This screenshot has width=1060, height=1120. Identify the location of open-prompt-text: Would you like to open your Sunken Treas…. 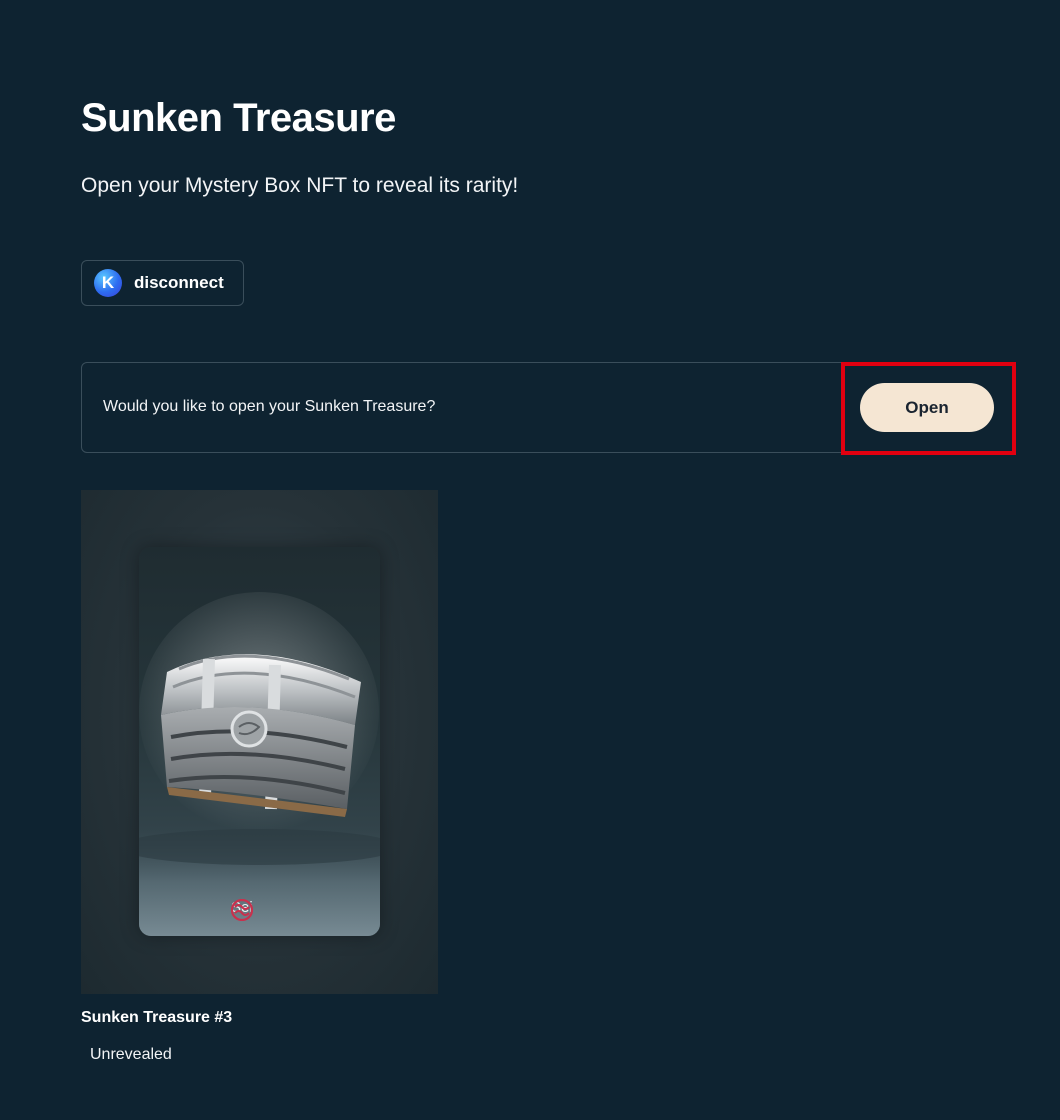
(269, 406).